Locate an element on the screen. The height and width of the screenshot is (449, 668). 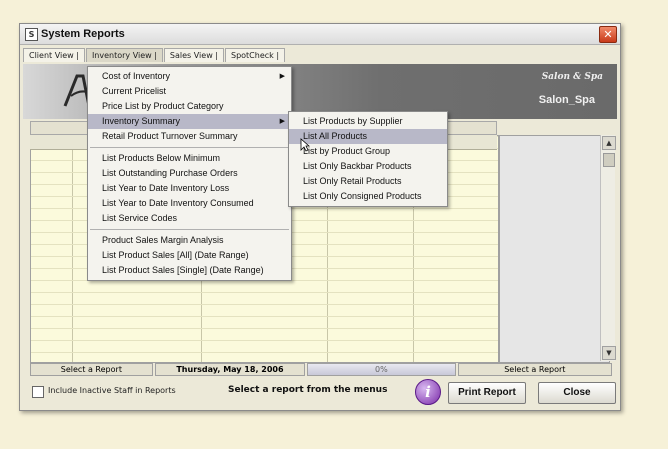
menu-item-outstanding-purchase-orders: List Outstanding Purchase Orders is located at coordinates (189, 173).